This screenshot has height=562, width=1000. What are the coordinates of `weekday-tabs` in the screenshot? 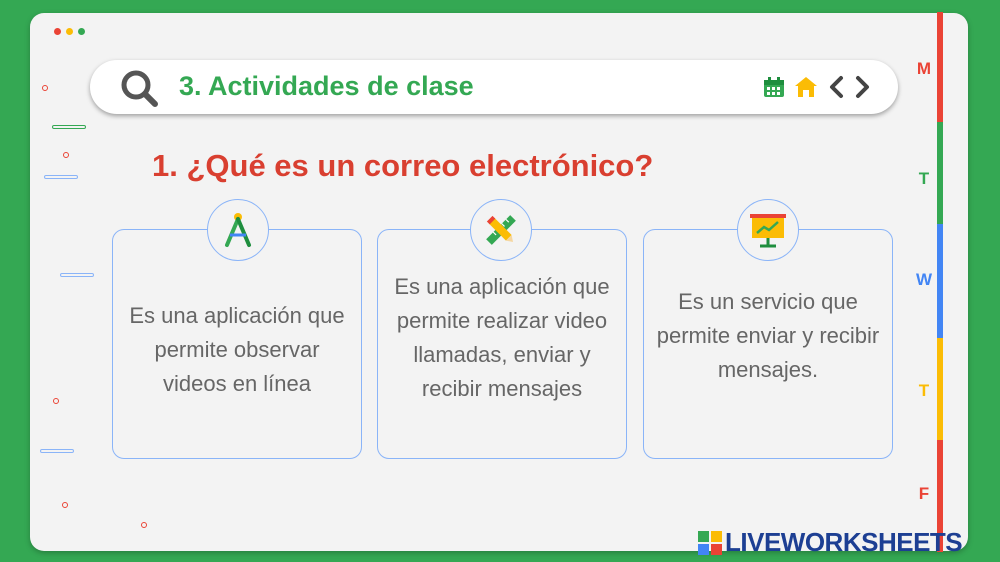 It's located at (941, 282).